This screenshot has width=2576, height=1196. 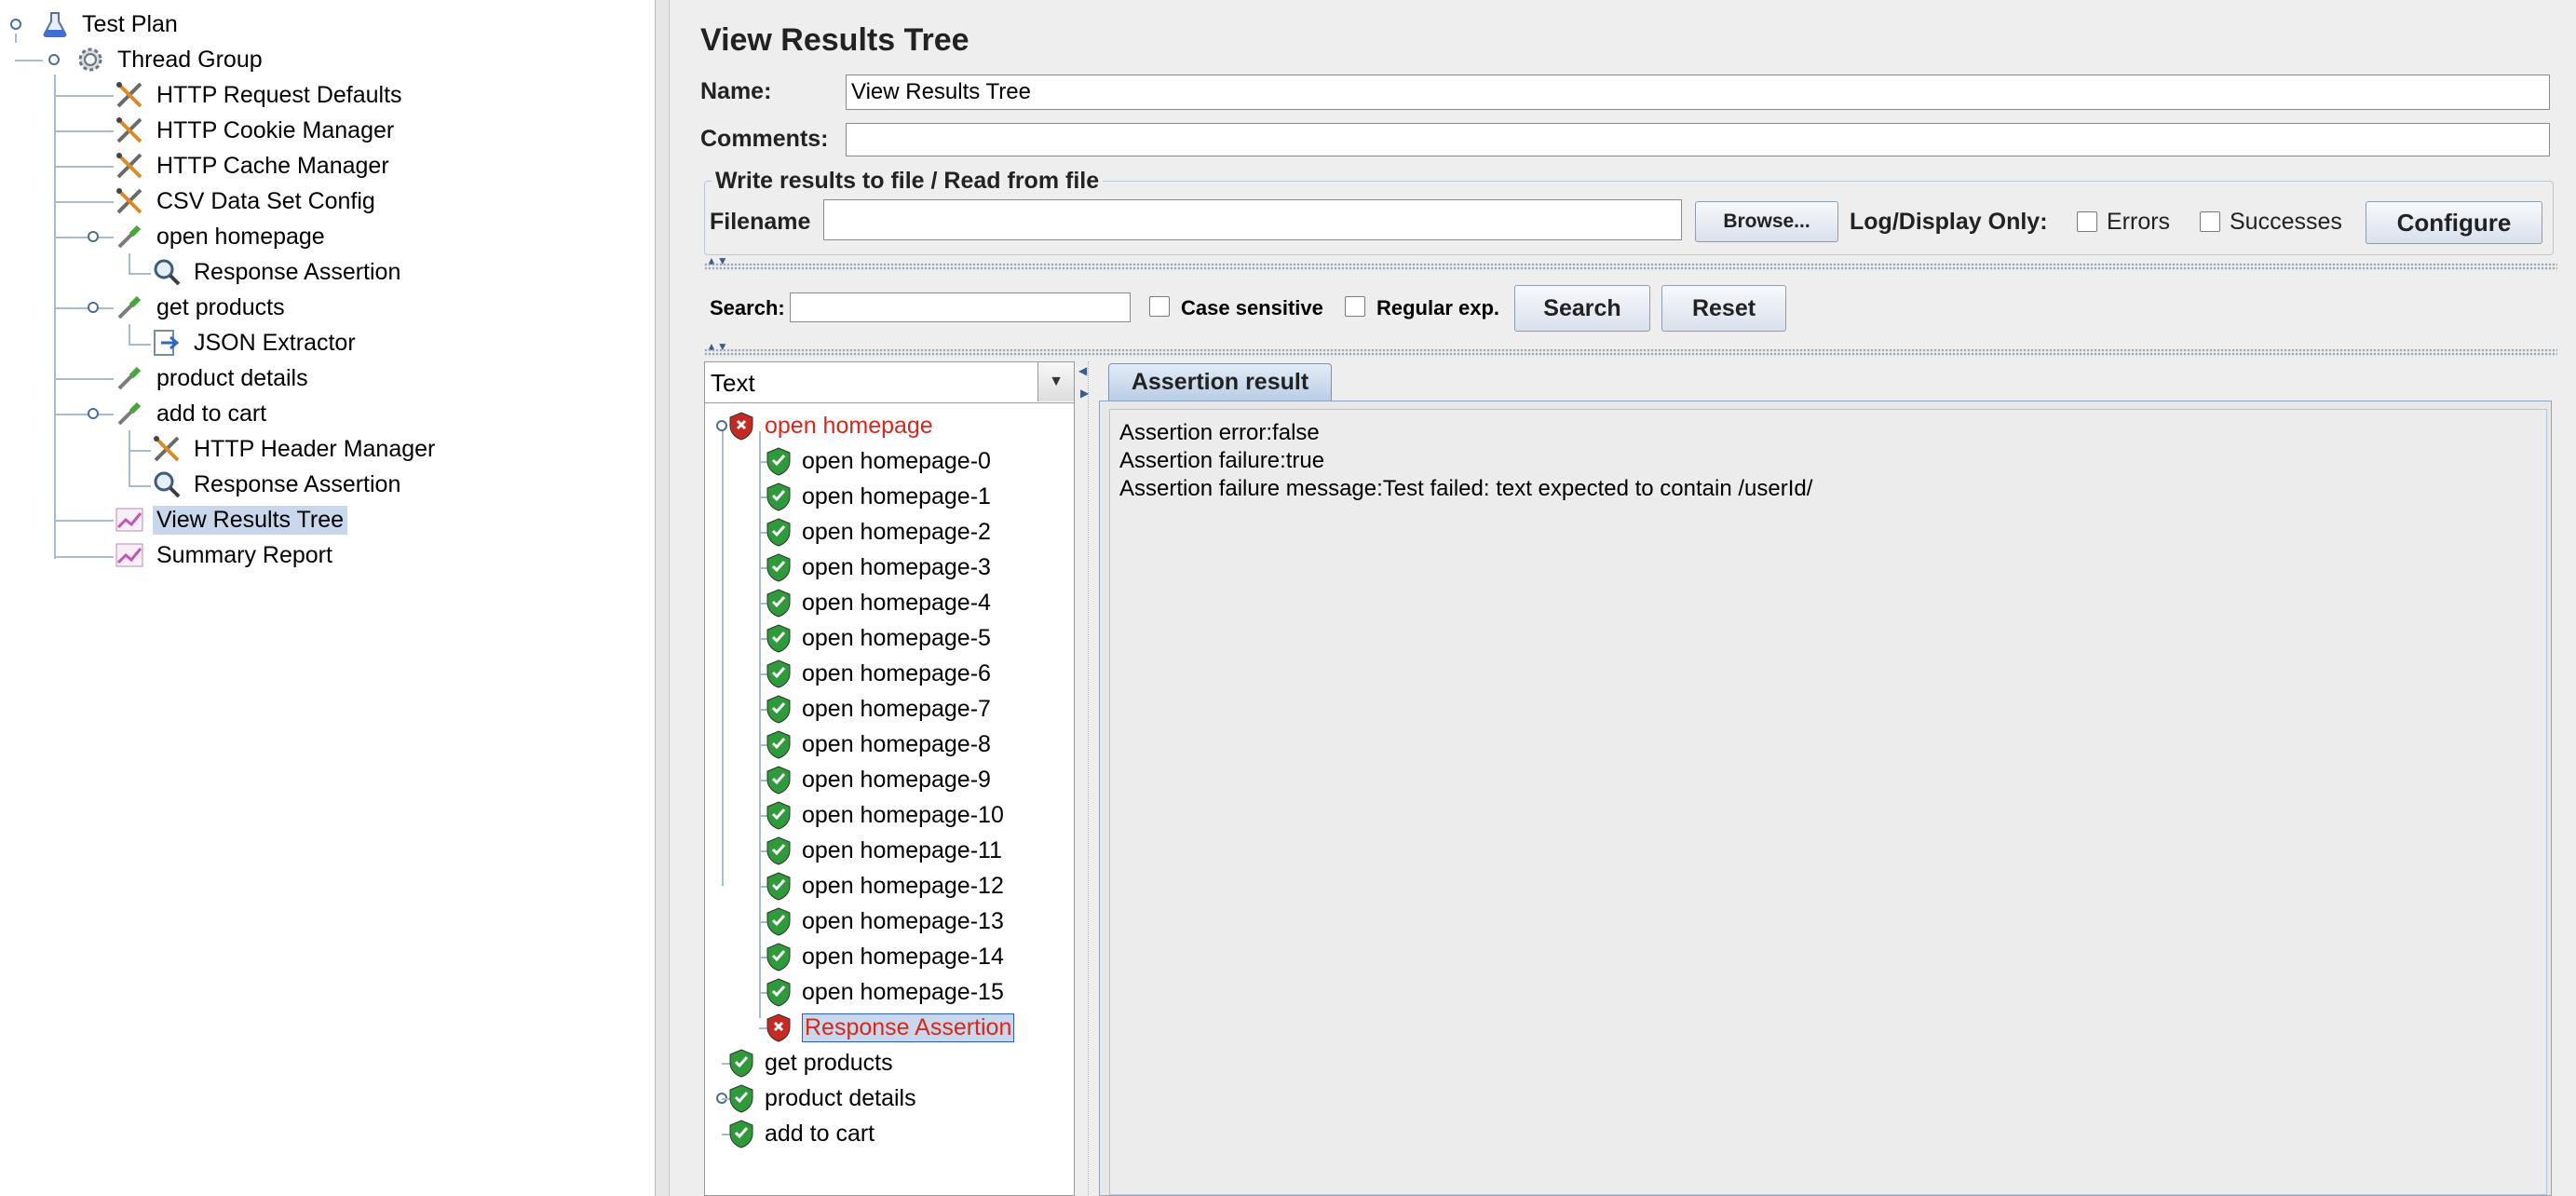 I want to click on search-input, so click(x=960, y=307).